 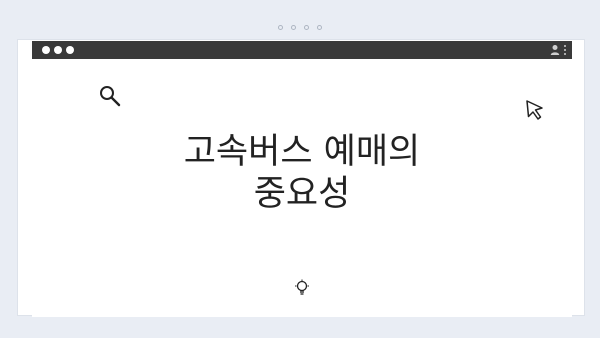 What do you see at coordinates (110, 96) in the screenshot?
I see `search-icon` at bounding box center [110, 96].